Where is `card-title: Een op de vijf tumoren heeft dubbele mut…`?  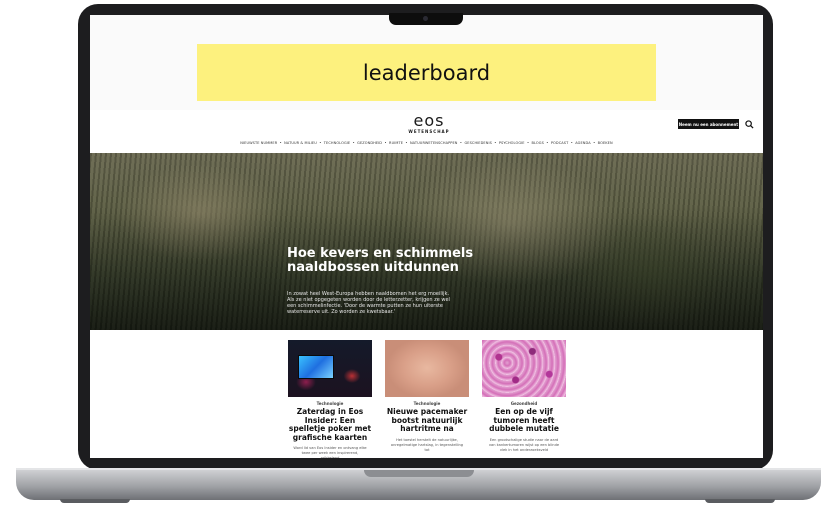 card-title: Een op de vijf tumoren heeft dubbele mut… is located at coordinates (524, 420).